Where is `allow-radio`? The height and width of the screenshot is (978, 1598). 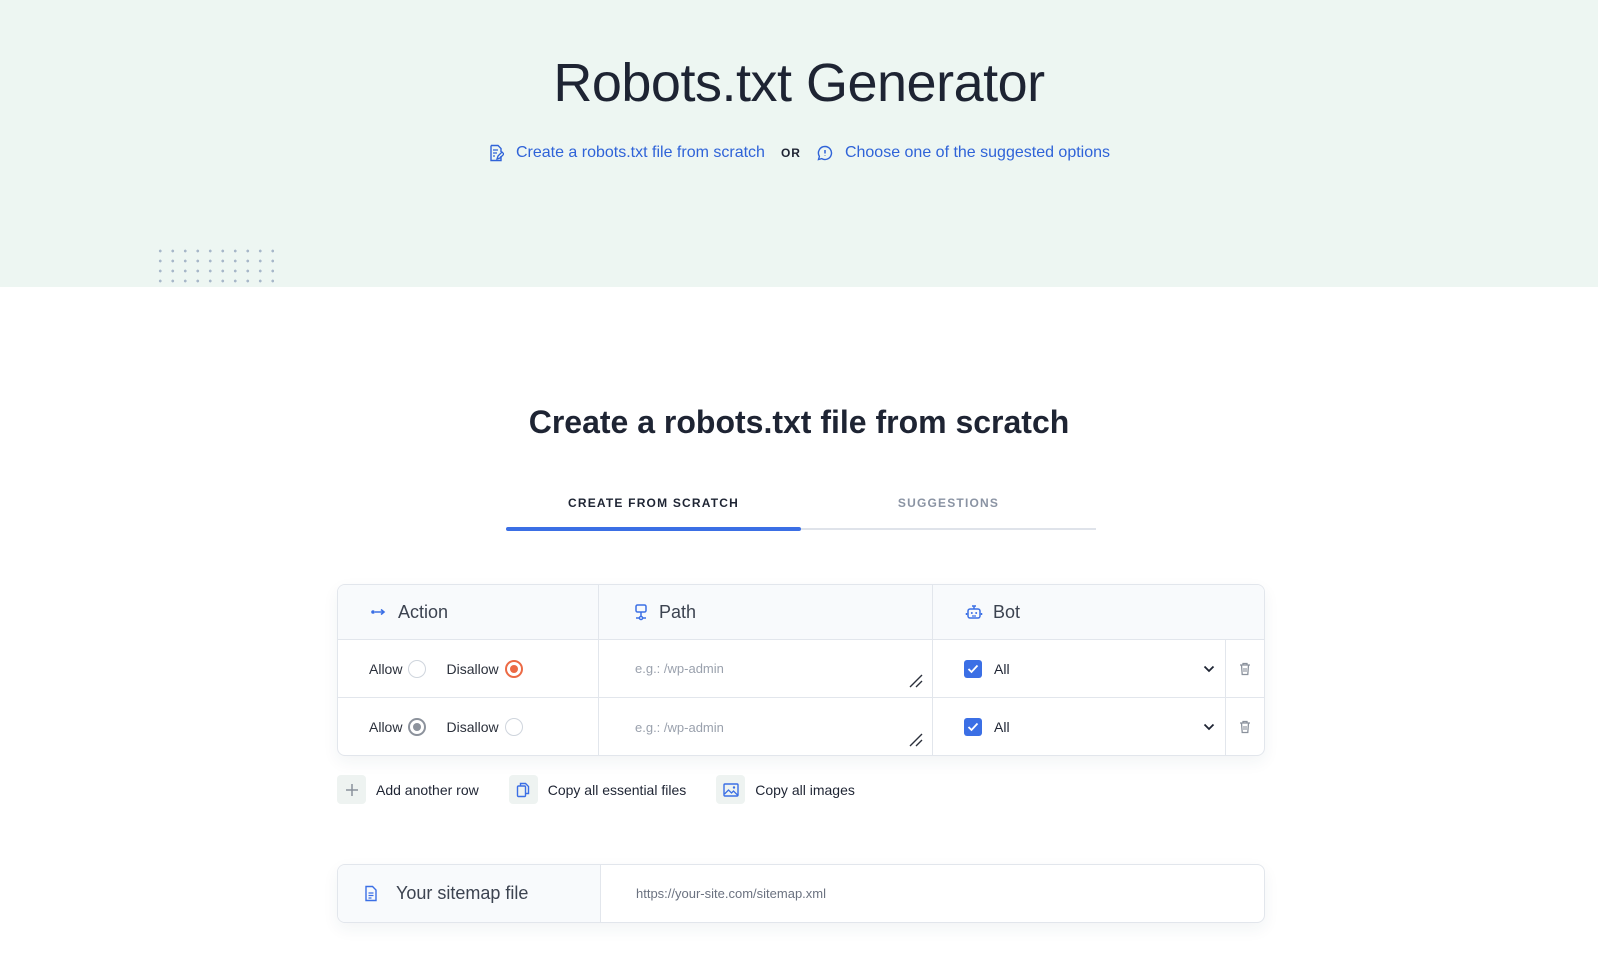
allow-radio is located at coordinates (417, 668).